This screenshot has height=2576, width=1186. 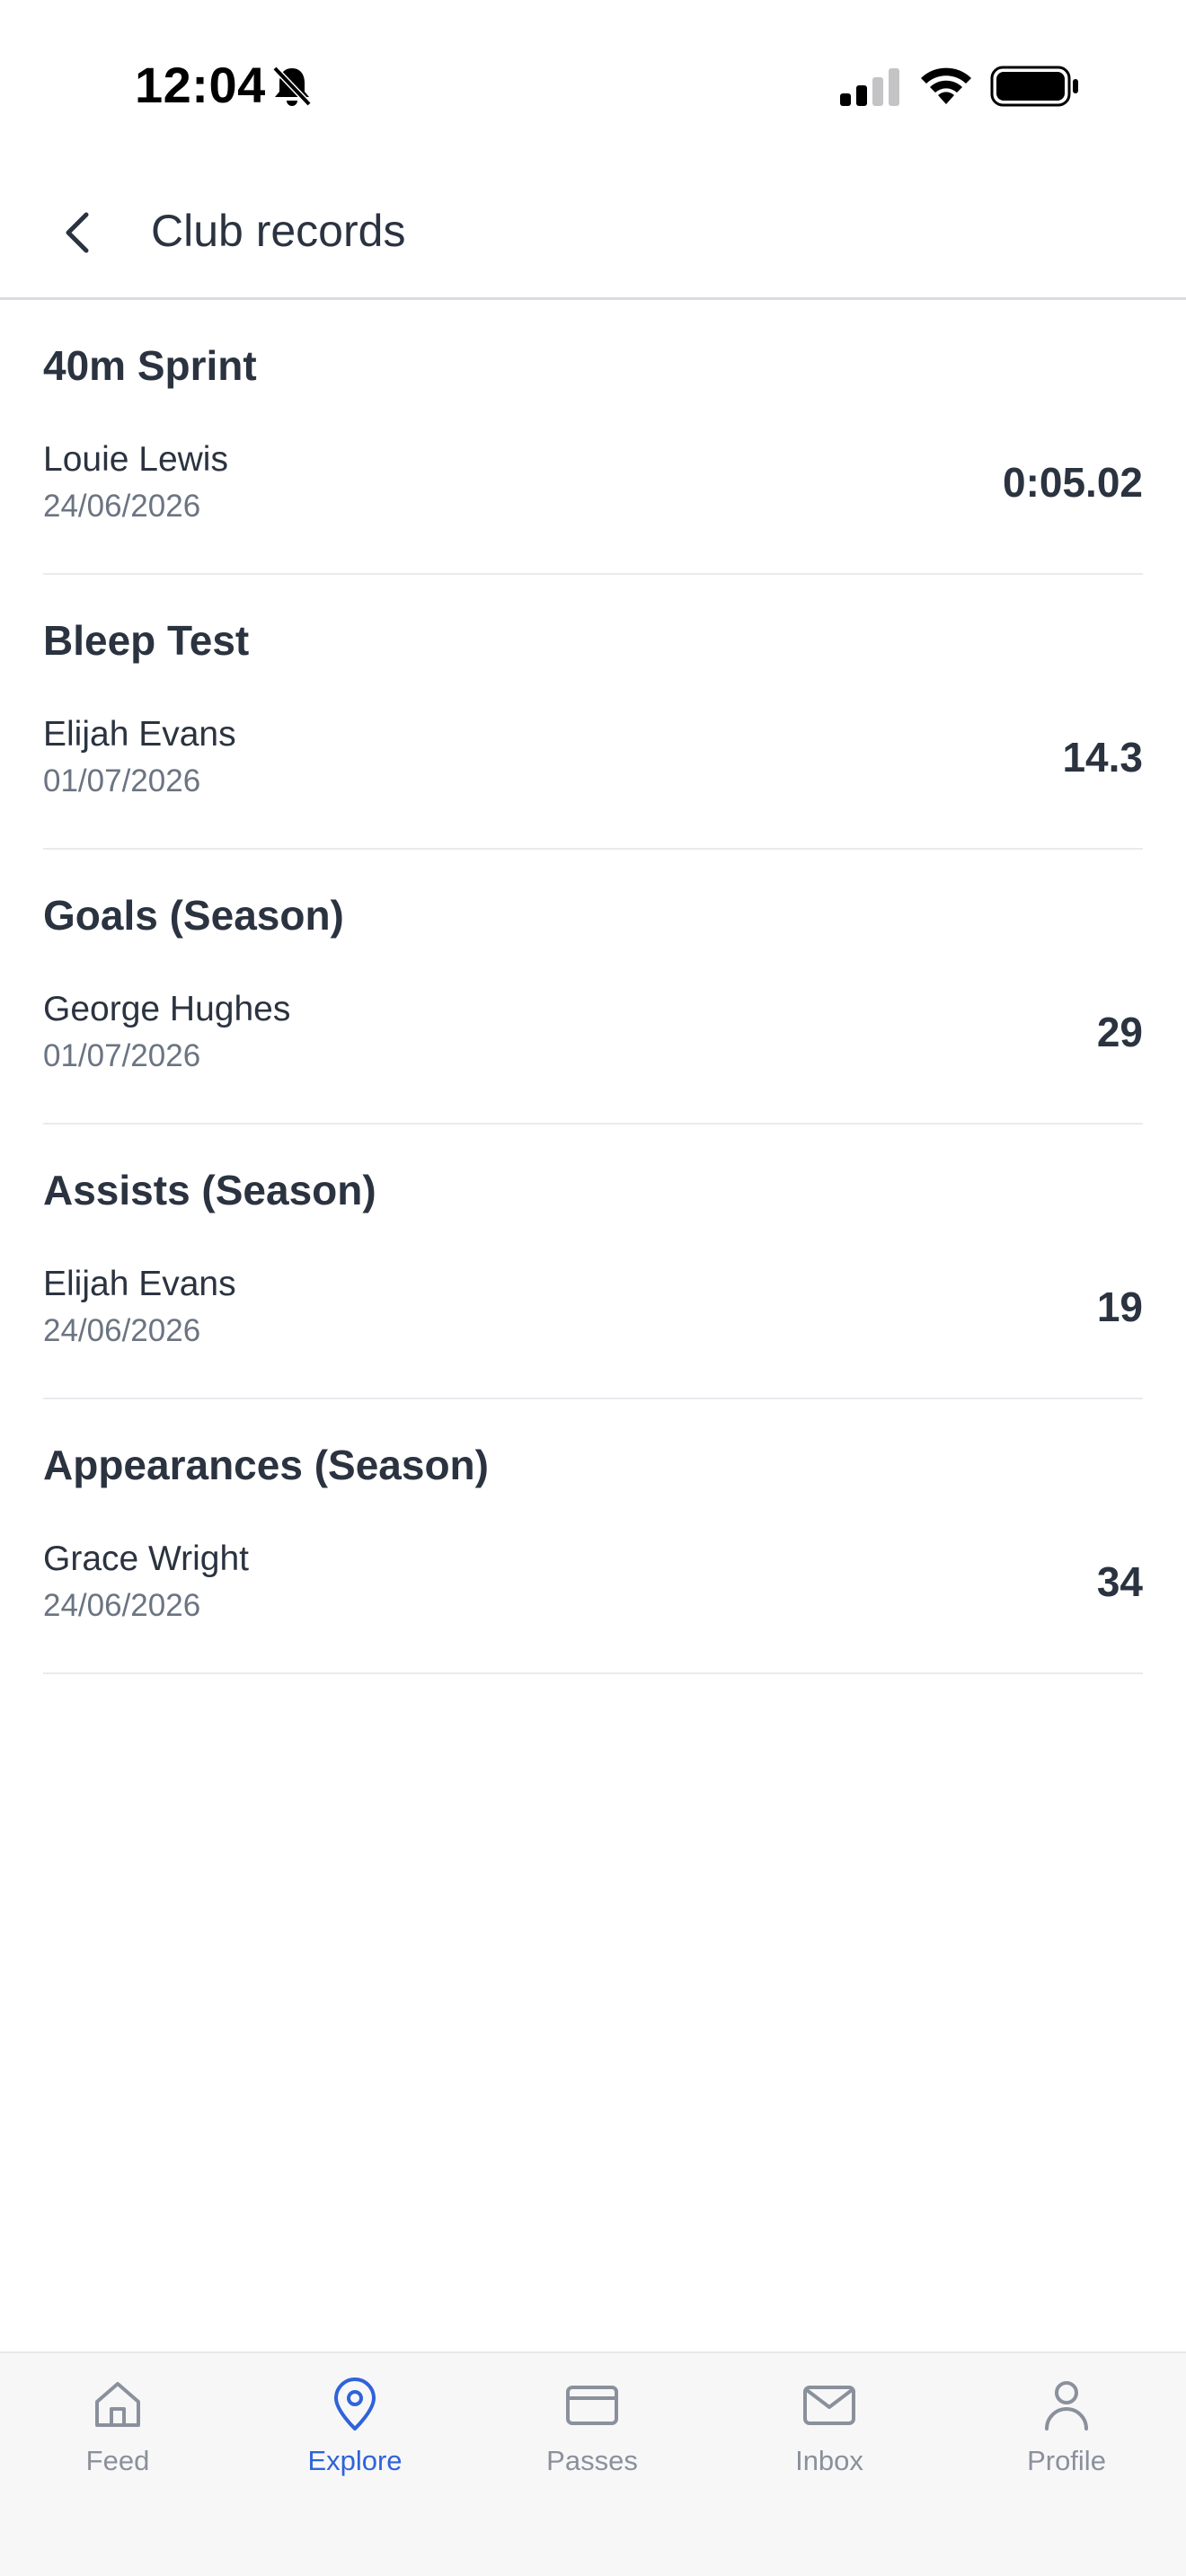 What do you see at coordinates (593, 712) in the screenshot?
I see `record-item-bleep-test: Bleep Test Elijah Evans 01/07/2026 14.3` at bounding box center [593, 712].